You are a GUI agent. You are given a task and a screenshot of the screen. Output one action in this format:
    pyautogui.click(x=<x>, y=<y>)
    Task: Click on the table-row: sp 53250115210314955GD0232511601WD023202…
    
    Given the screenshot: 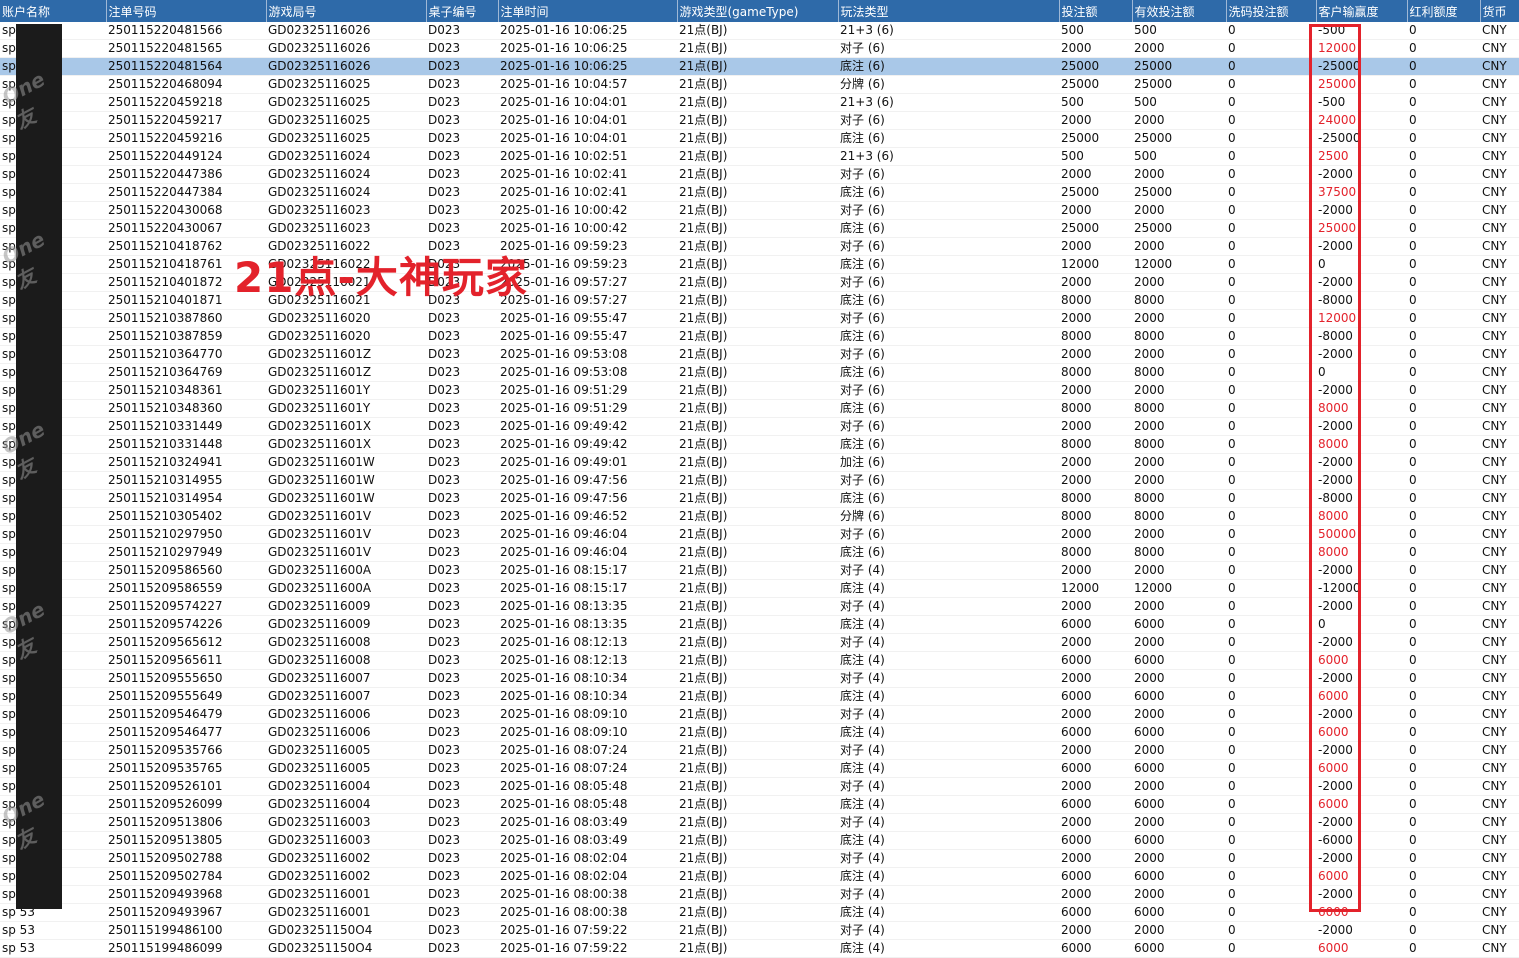 What is the action you would take?
    pyautogui.click(x=759, y=480)
    